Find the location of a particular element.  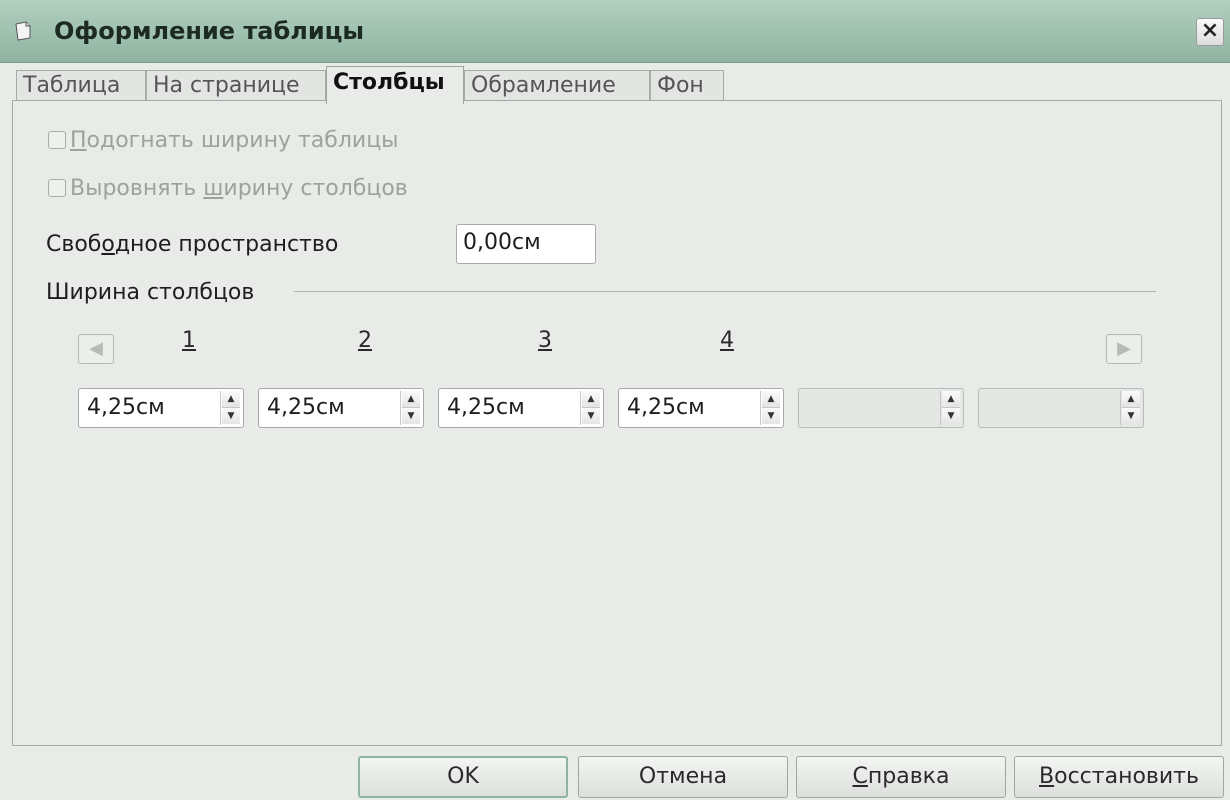

equal-width-checkbox is located at coordinates (57, 188).